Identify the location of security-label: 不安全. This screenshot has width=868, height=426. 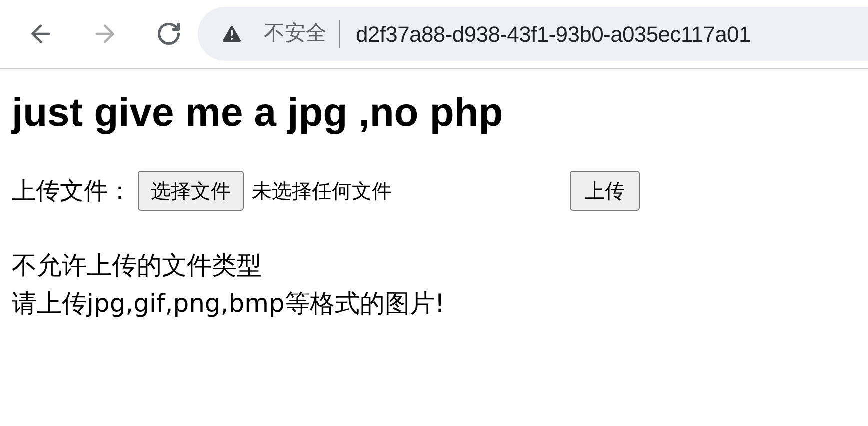
(295, 34).